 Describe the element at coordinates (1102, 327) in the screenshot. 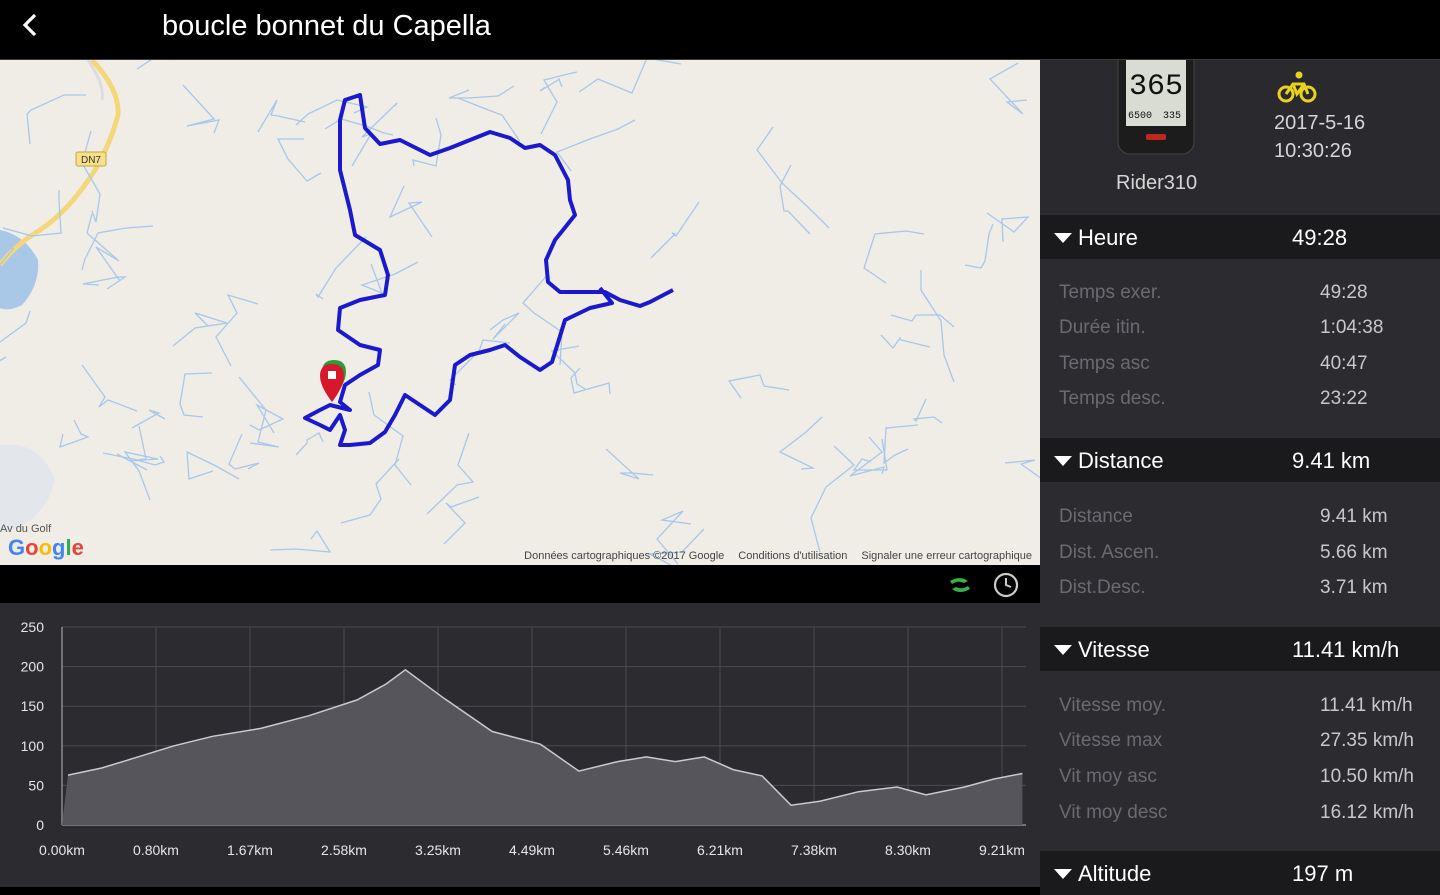

I see `stat-label: Durée itin.` at that location.